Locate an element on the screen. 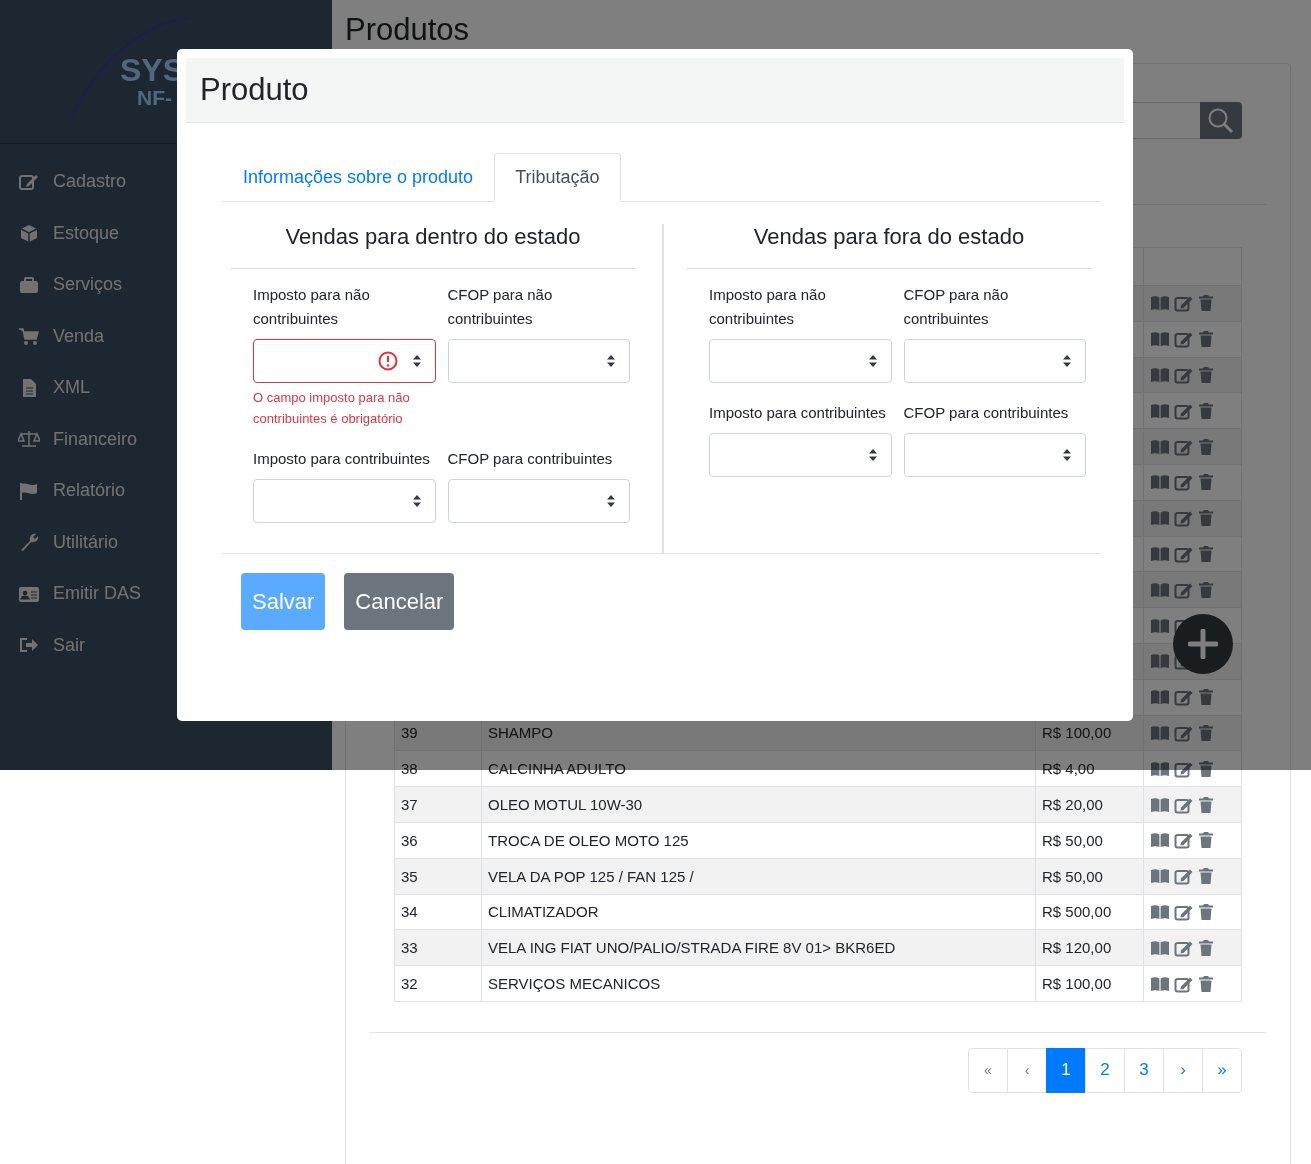 The height and width of the screenshot is (1164, 1311). table-cell: R$ 20,00 is located at coordinates (1089, 804).